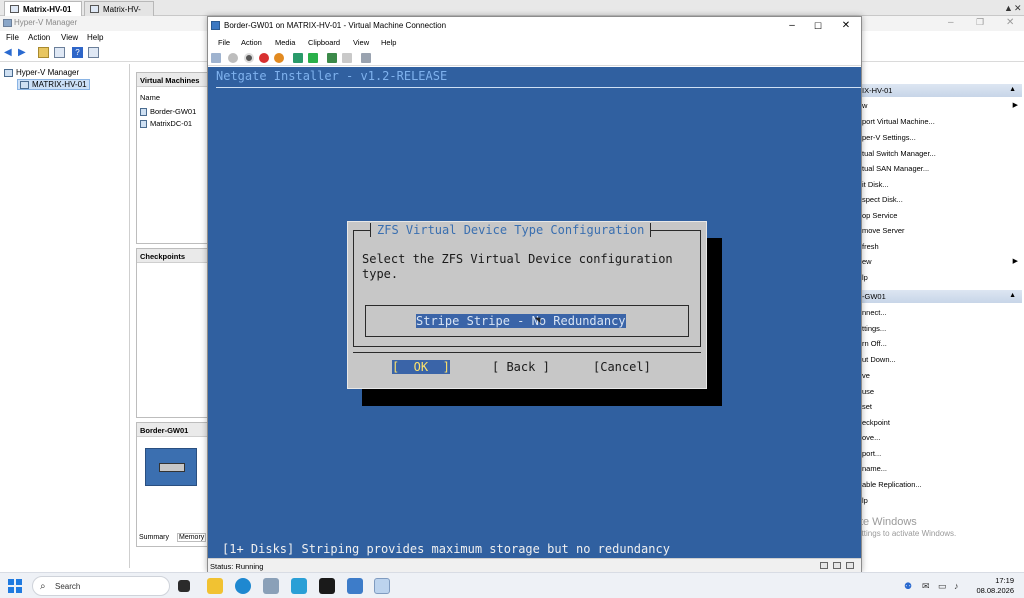 This screenshot has height=598, width=1024. Describe the element at coordinates (980, 22) in the screenshot. I see `restore-icon: ❐` at that location.